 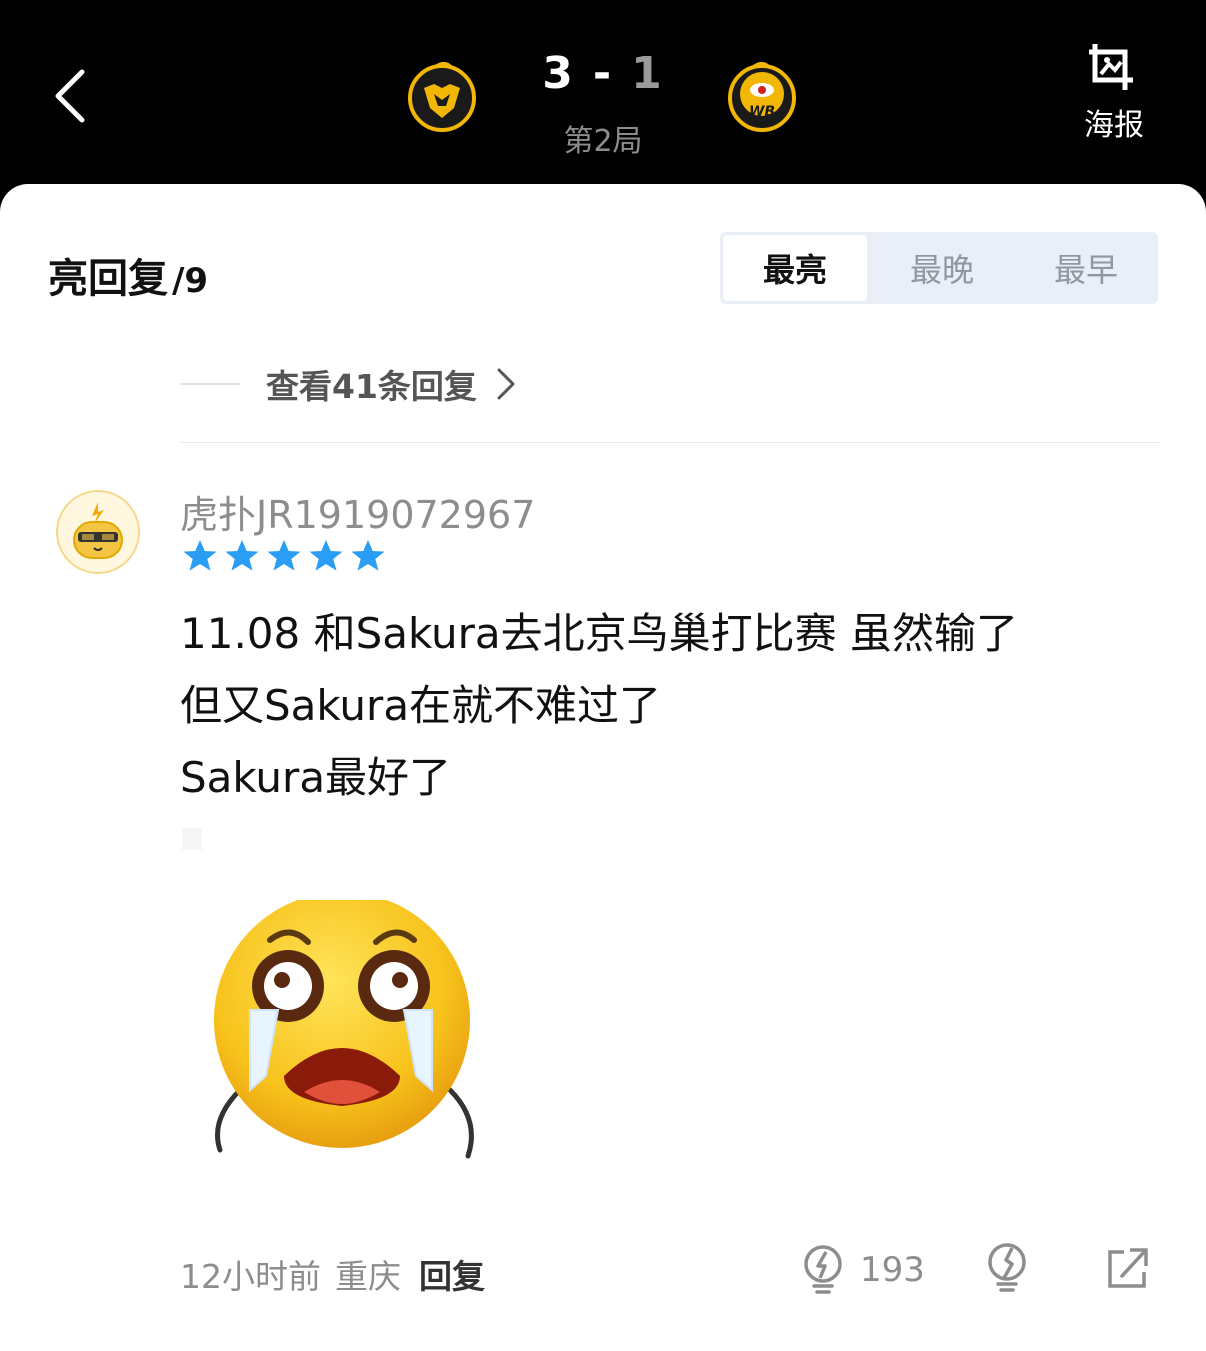 What do you see at coordinates (368, 1276) in the screenshot?
I see `comment-location: 重庆` at bounding box center [368, 1276].